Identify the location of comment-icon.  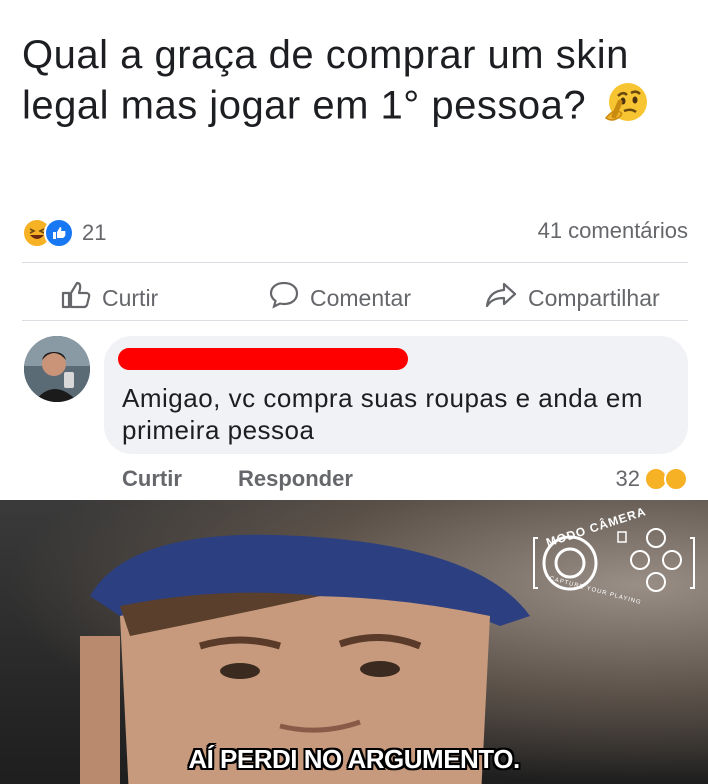
(284, 298).